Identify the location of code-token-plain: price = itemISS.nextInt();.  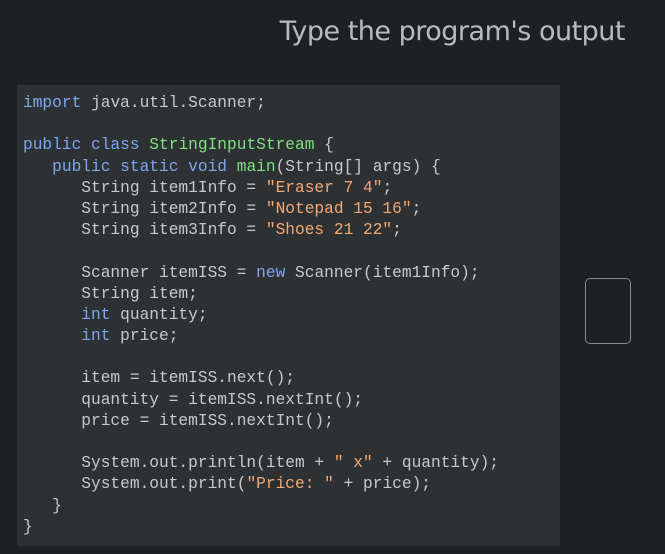
(178, 420).